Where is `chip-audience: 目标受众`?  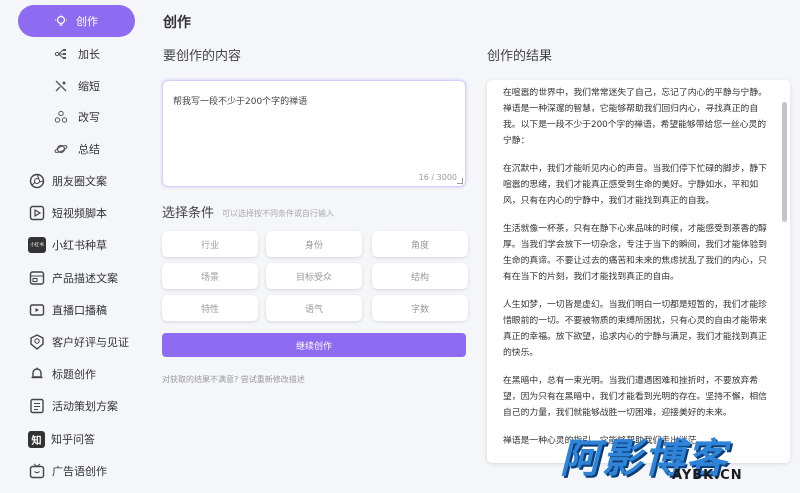
chip-audience: 目标受众 is located at coordinates (314, 276).